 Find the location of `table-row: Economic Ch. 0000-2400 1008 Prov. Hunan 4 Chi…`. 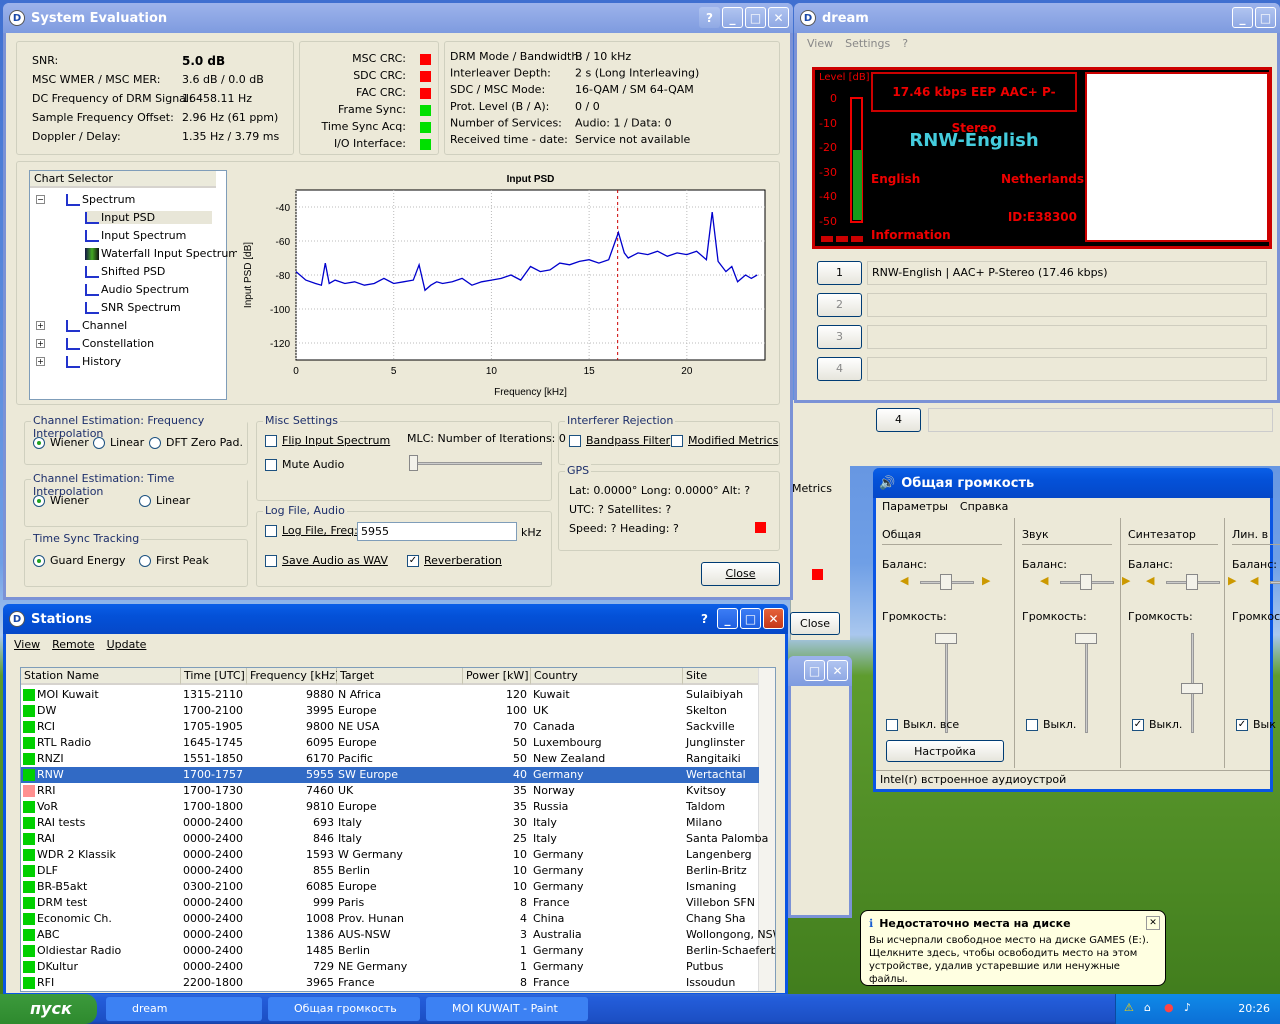

table-row: Economic Ch. 0000-2400 1008 Prov. Hunan 4 Chi… is located at coordinates (390, 919).